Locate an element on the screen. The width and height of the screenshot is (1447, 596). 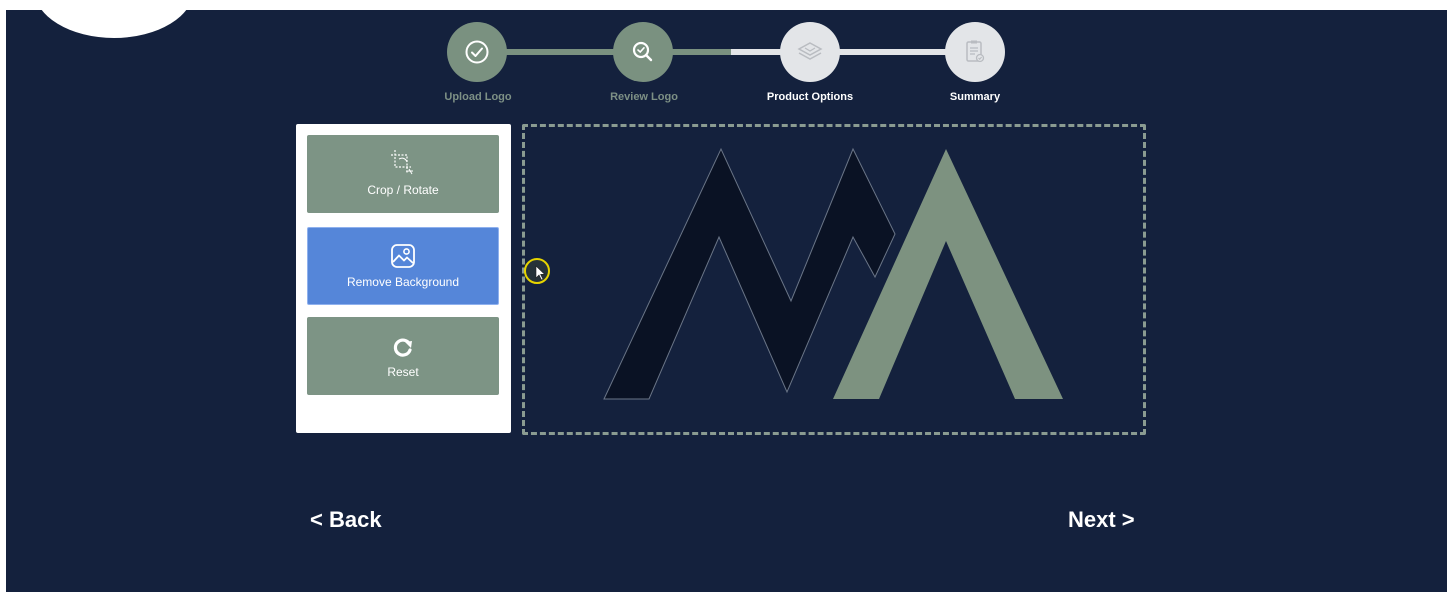
magnifier-icon is located at coordinates (642, 51).